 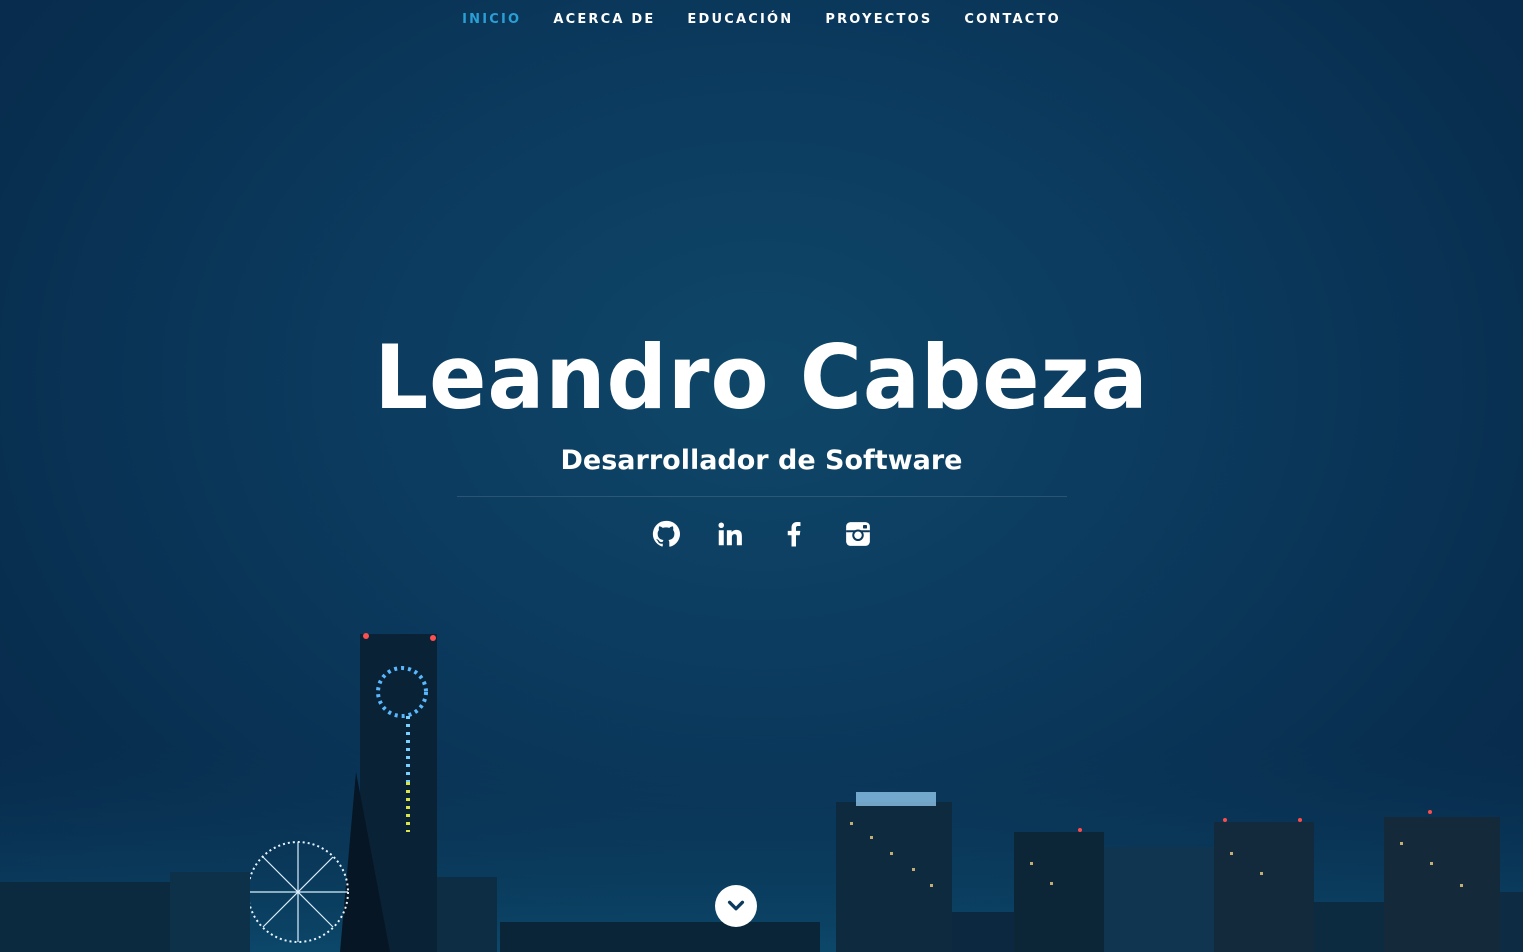 I want to click on hero-subtitle: Desarrollador de Software, so click(x=761, y=460).